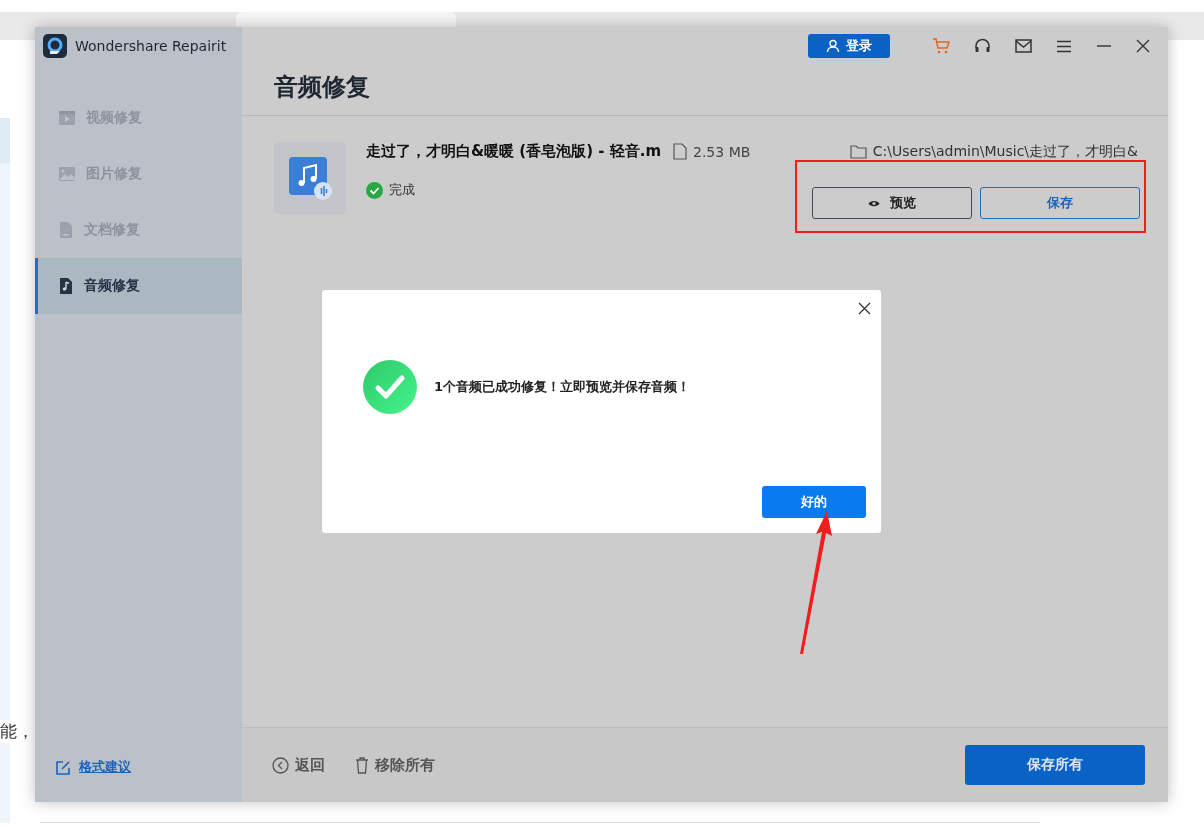  Describe the element at coordinates (105, 767) in the screenshot. I see `feedback-link: 格式建议` at that location.